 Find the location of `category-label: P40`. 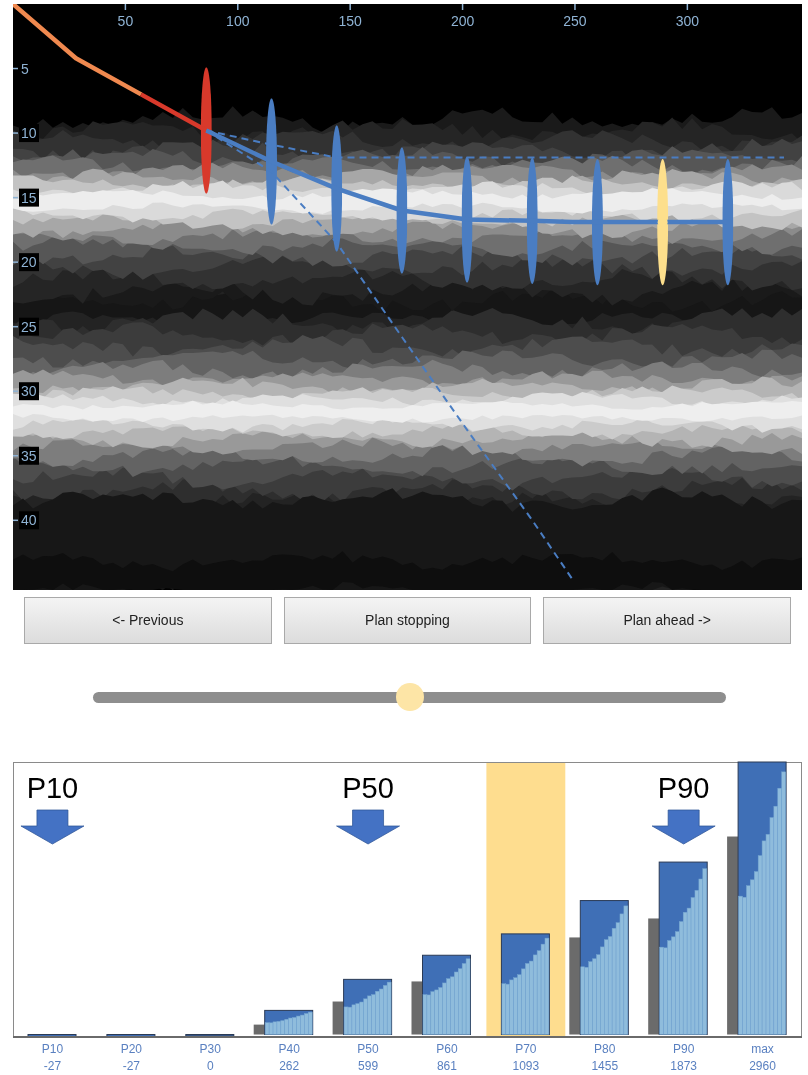

category-label: P40 is located at coordinates (289, 1049).